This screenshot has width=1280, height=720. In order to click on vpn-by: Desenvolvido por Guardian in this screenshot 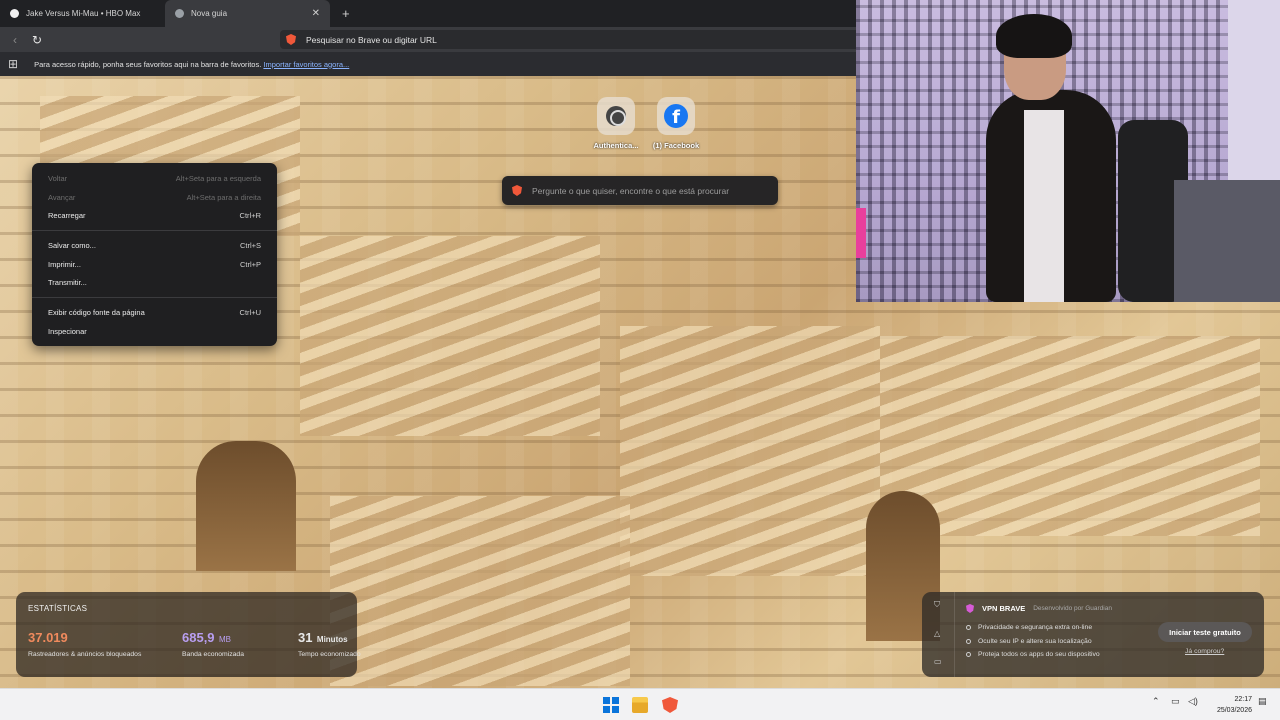, I will do `click(1072, 608)`.